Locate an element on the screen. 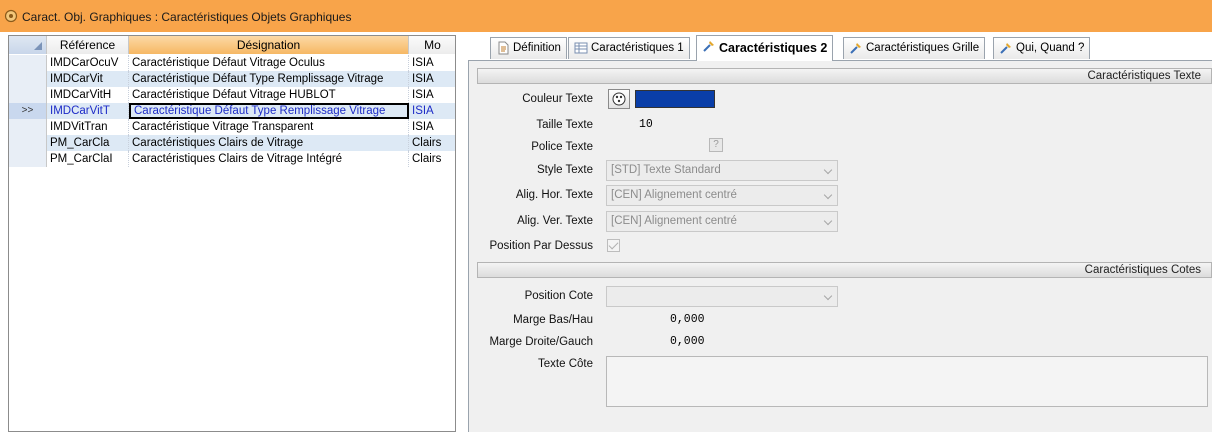 Image resolution: width=1212 pixels, height=432 pixels. document-icon is located at coordinates (503, 48).